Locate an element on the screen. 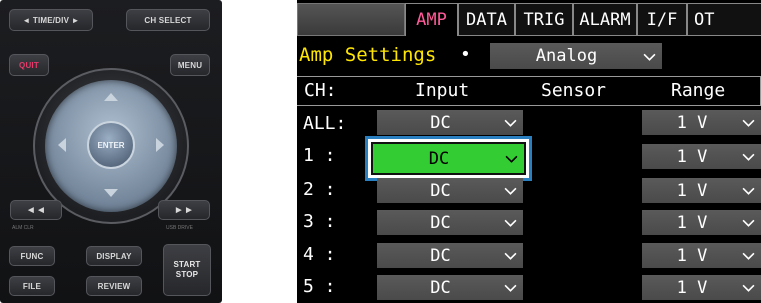  mode-value: Analog is located at coordinates (566, 56).